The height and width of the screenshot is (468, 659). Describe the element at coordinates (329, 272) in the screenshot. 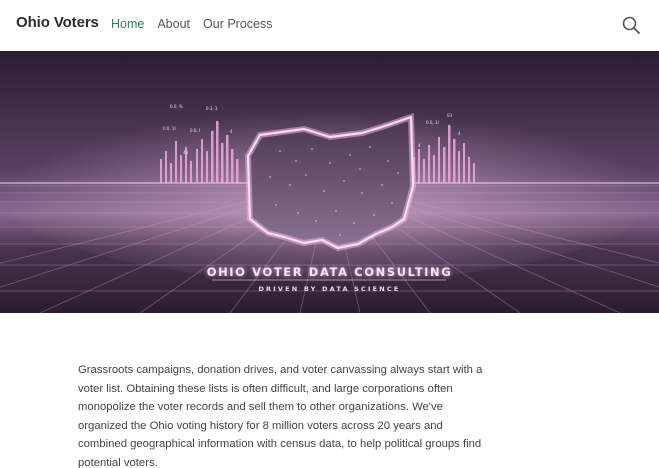

I see `hero-title: OHIO VOTER DATA CONSULTING` at that location.